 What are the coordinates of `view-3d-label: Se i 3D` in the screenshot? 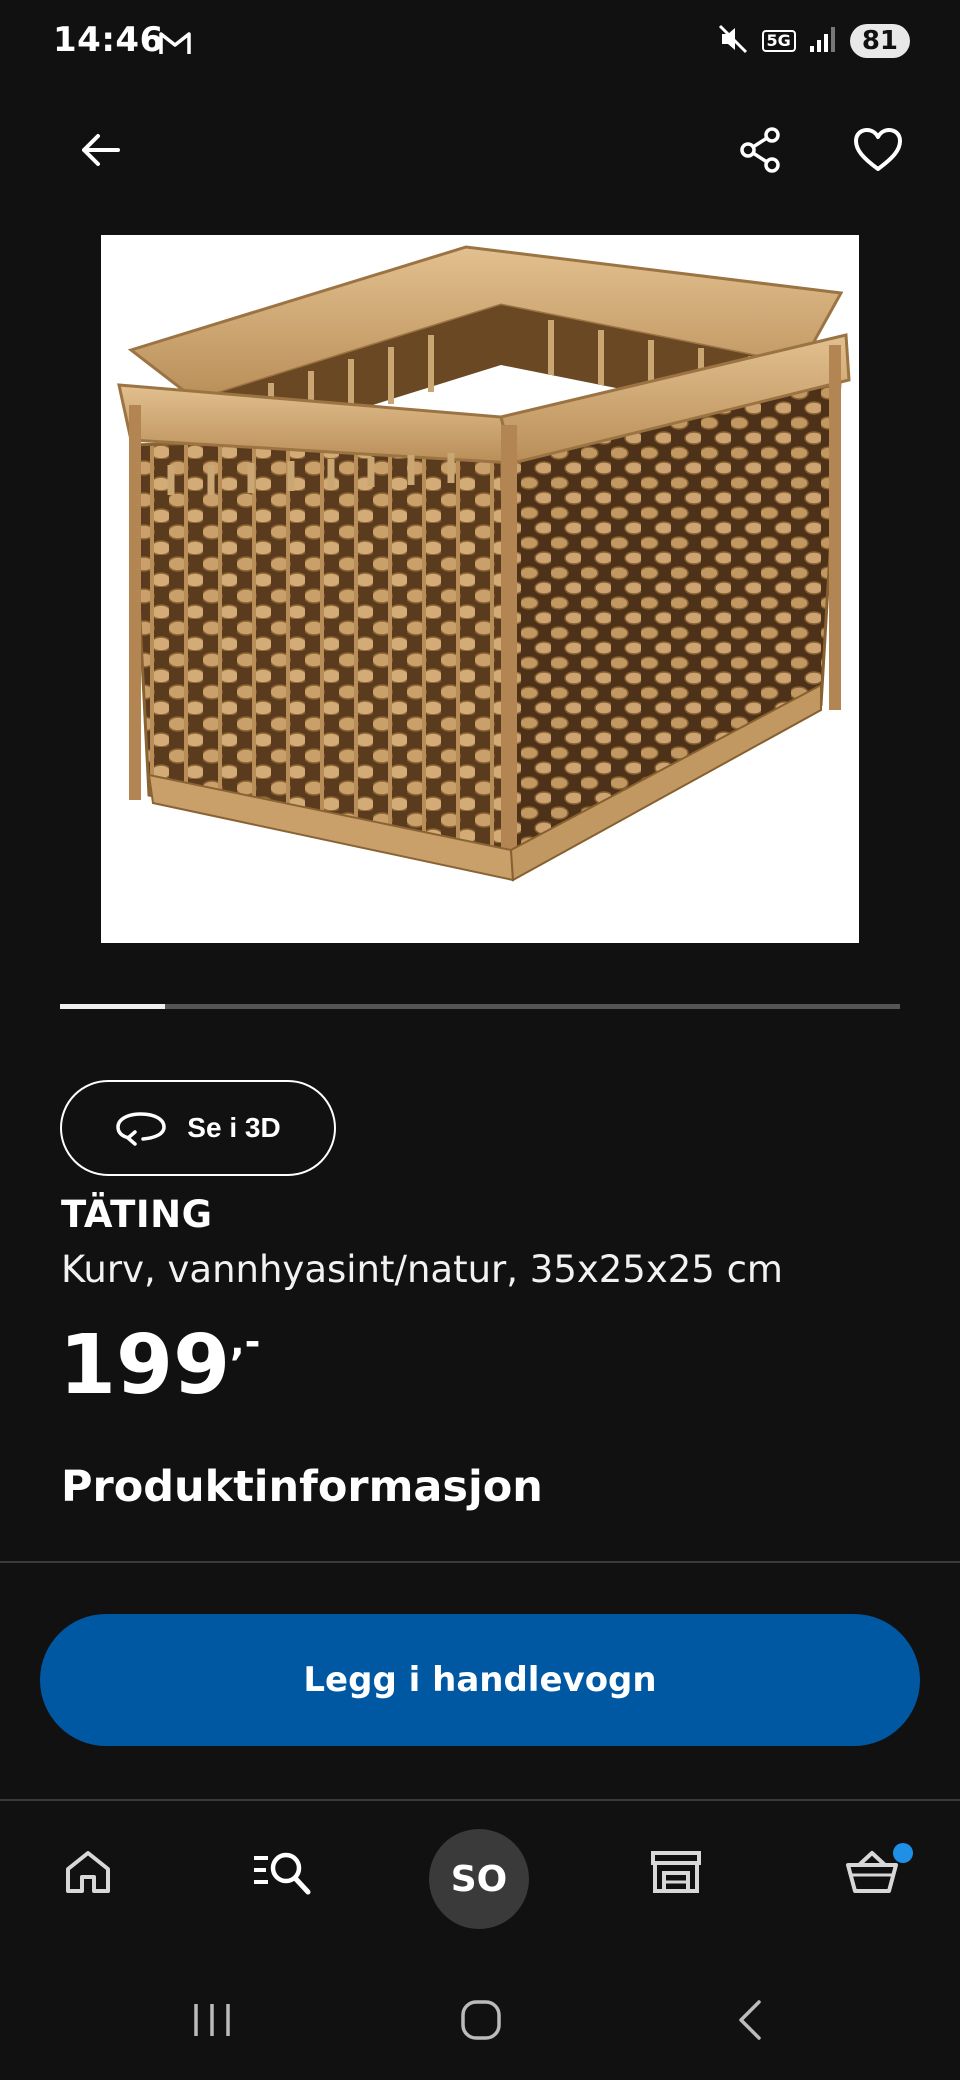 It's located at (234, 1127).